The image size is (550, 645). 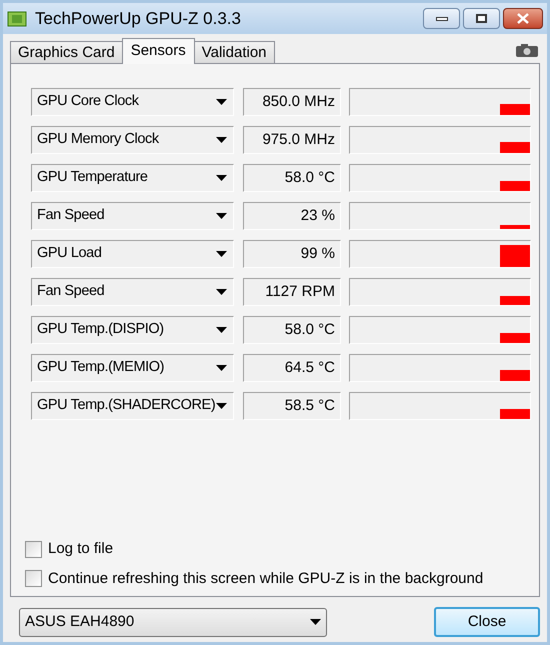 I want to click on sensor-reading: 64.5 °C, so click(x=292, y=368).